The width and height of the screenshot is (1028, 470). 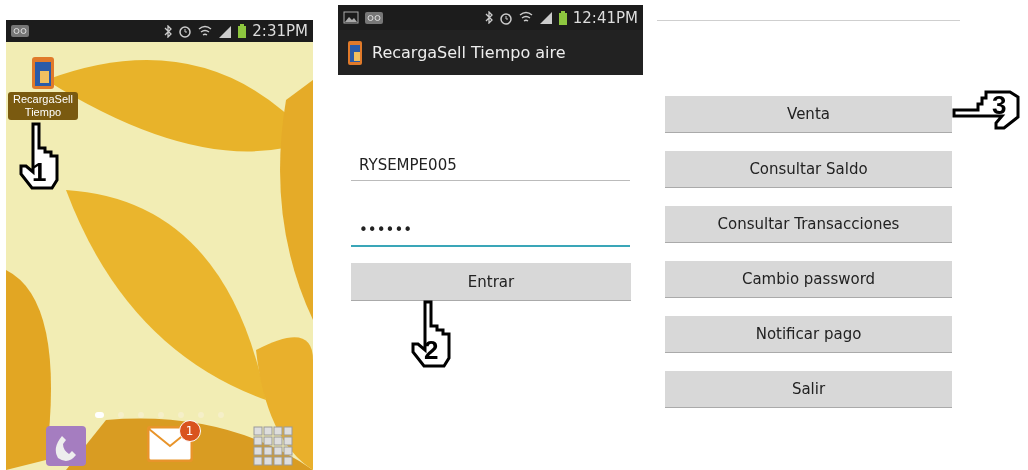 What do you see at coordinates (808, 334) in the screenshot?
I see `menu-button: Notificar pago` at bounding box center [808, 334].